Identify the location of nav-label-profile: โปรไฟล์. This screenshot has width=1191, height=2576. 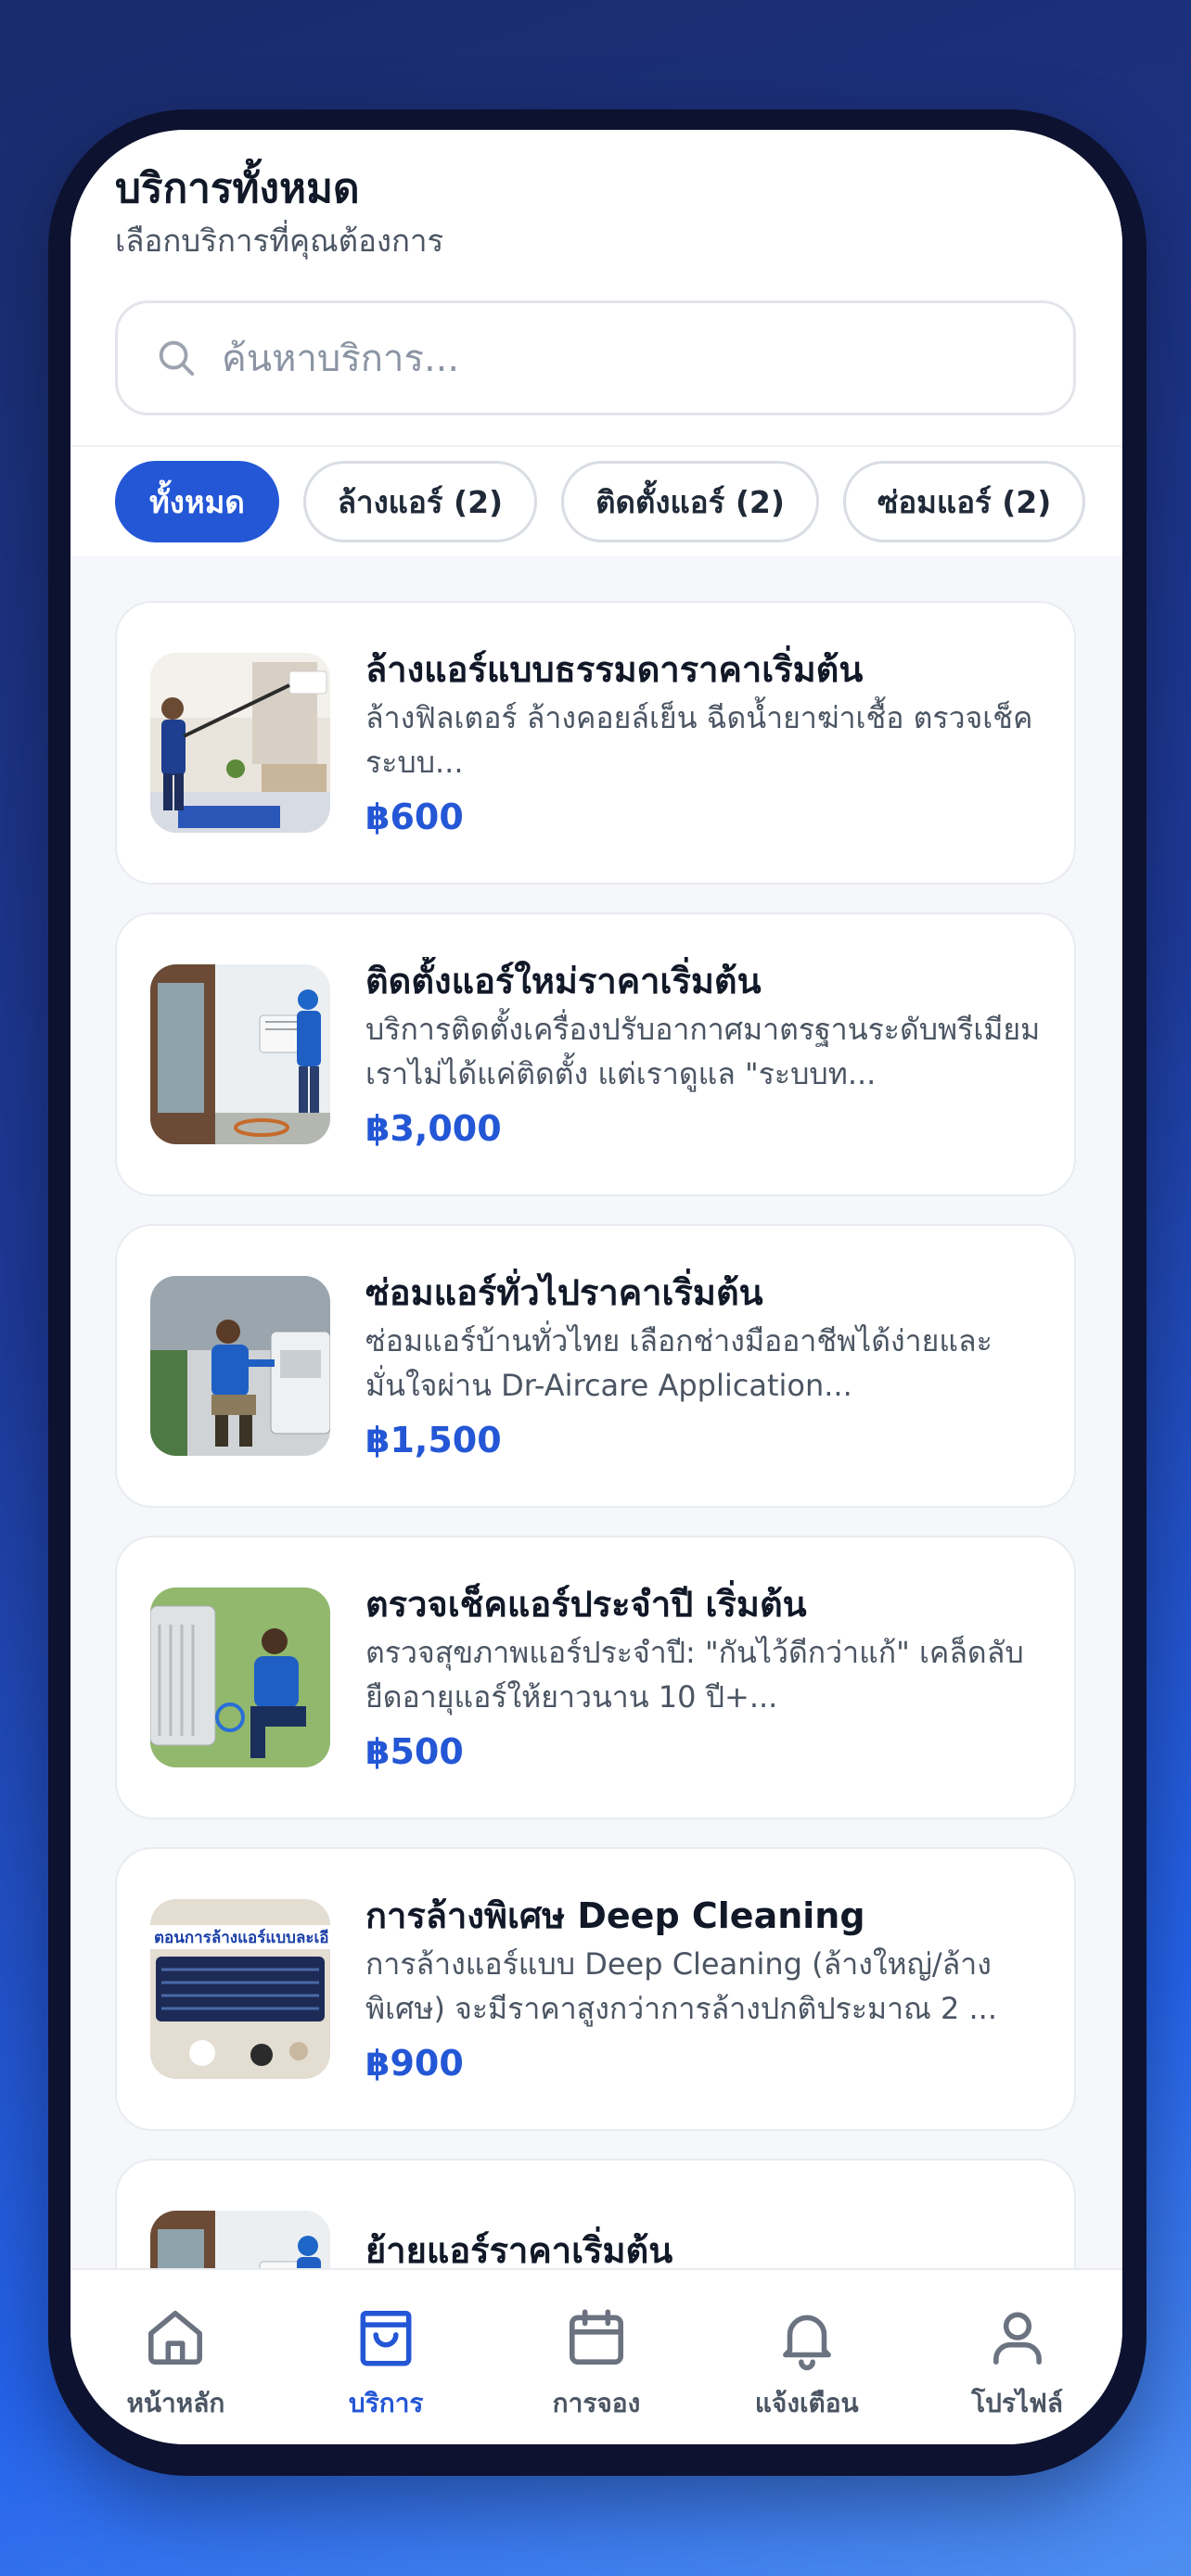
(1018, 2403).